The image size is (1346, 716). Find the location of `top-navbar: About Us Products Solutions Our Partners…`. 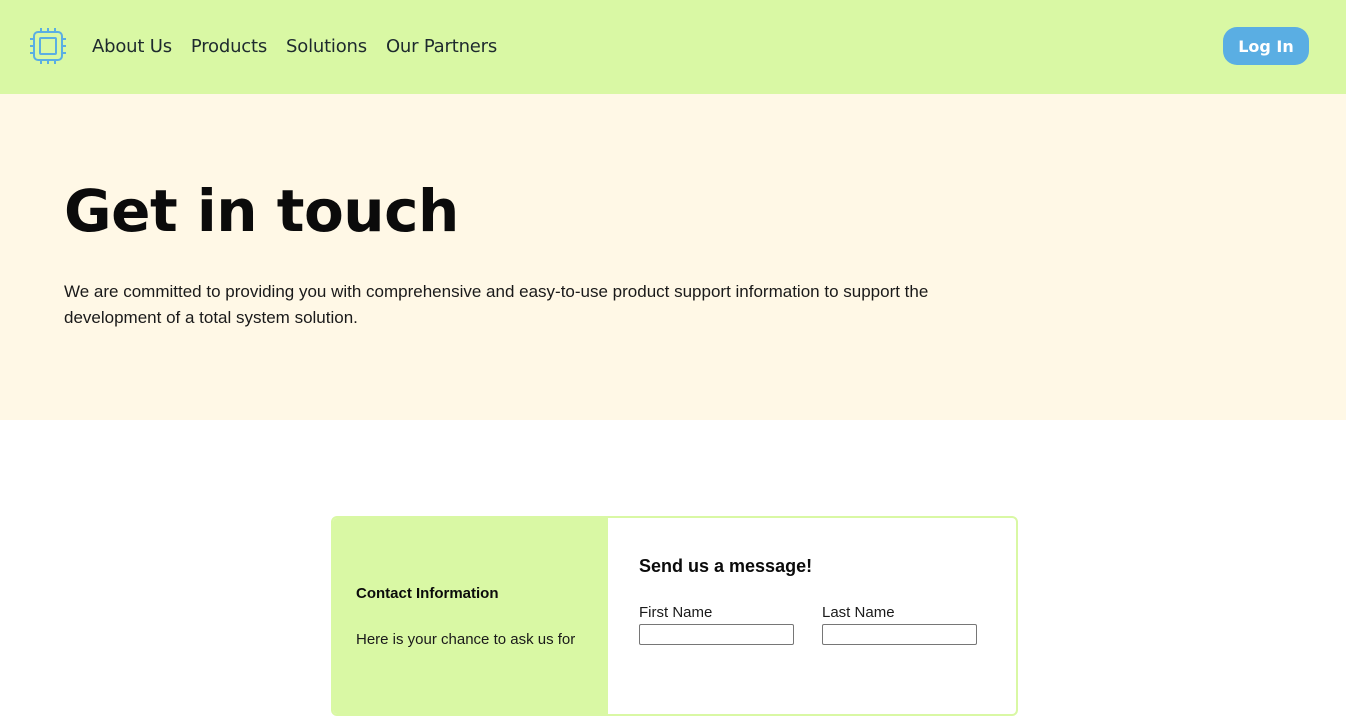

top-navbar: About Us Products Solutions Our Partners… is located at coordinates (673, 47).